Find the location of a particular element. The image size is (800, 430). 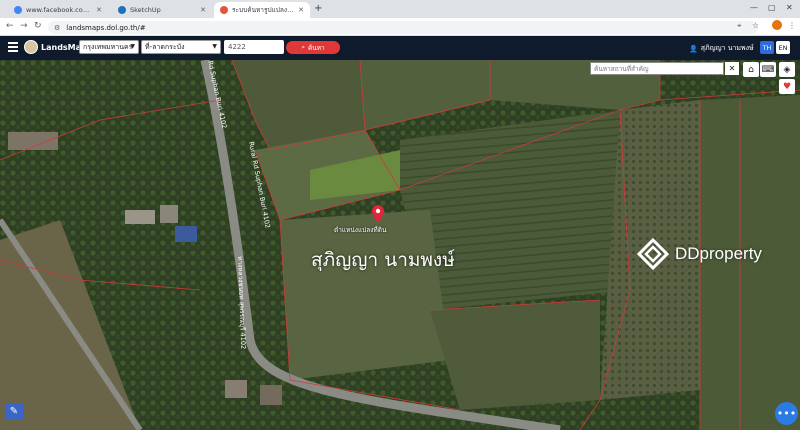

district-select: ที่-ลาดกระบัง ▼ is located at coordinates (181, 47).